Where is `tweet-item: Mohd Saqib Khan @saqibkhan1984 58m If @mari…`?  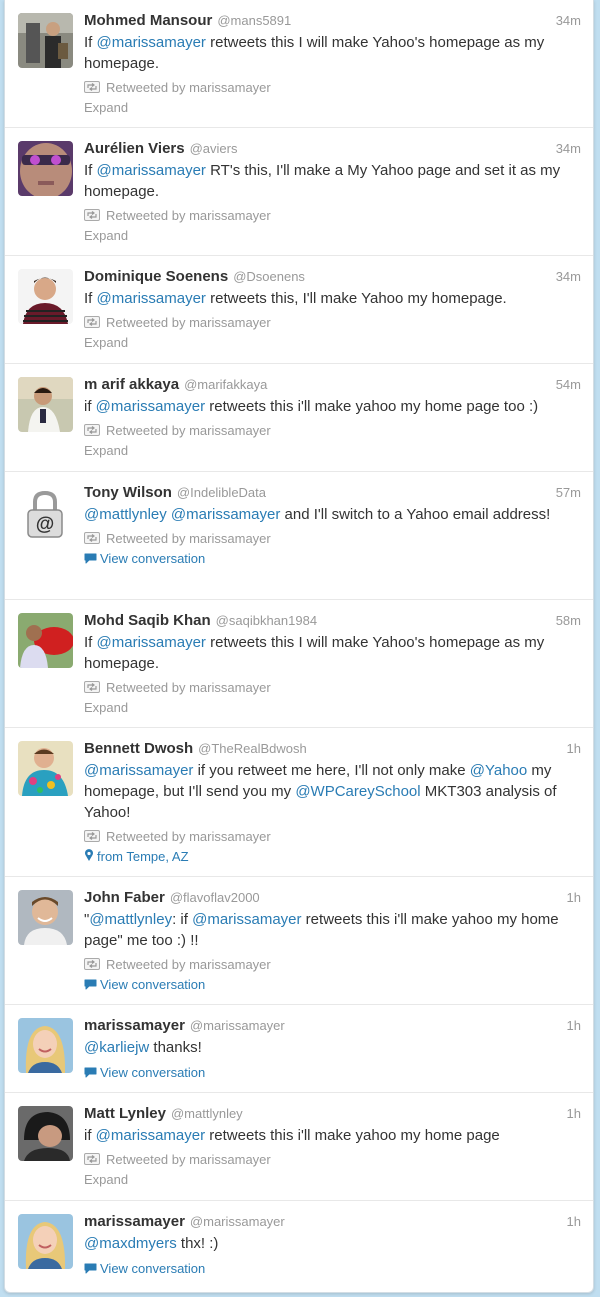 tweet-item: Mohd Saqib Khan @saqibkhan1984 58m If @mari… is located at coordinates (299, 664).